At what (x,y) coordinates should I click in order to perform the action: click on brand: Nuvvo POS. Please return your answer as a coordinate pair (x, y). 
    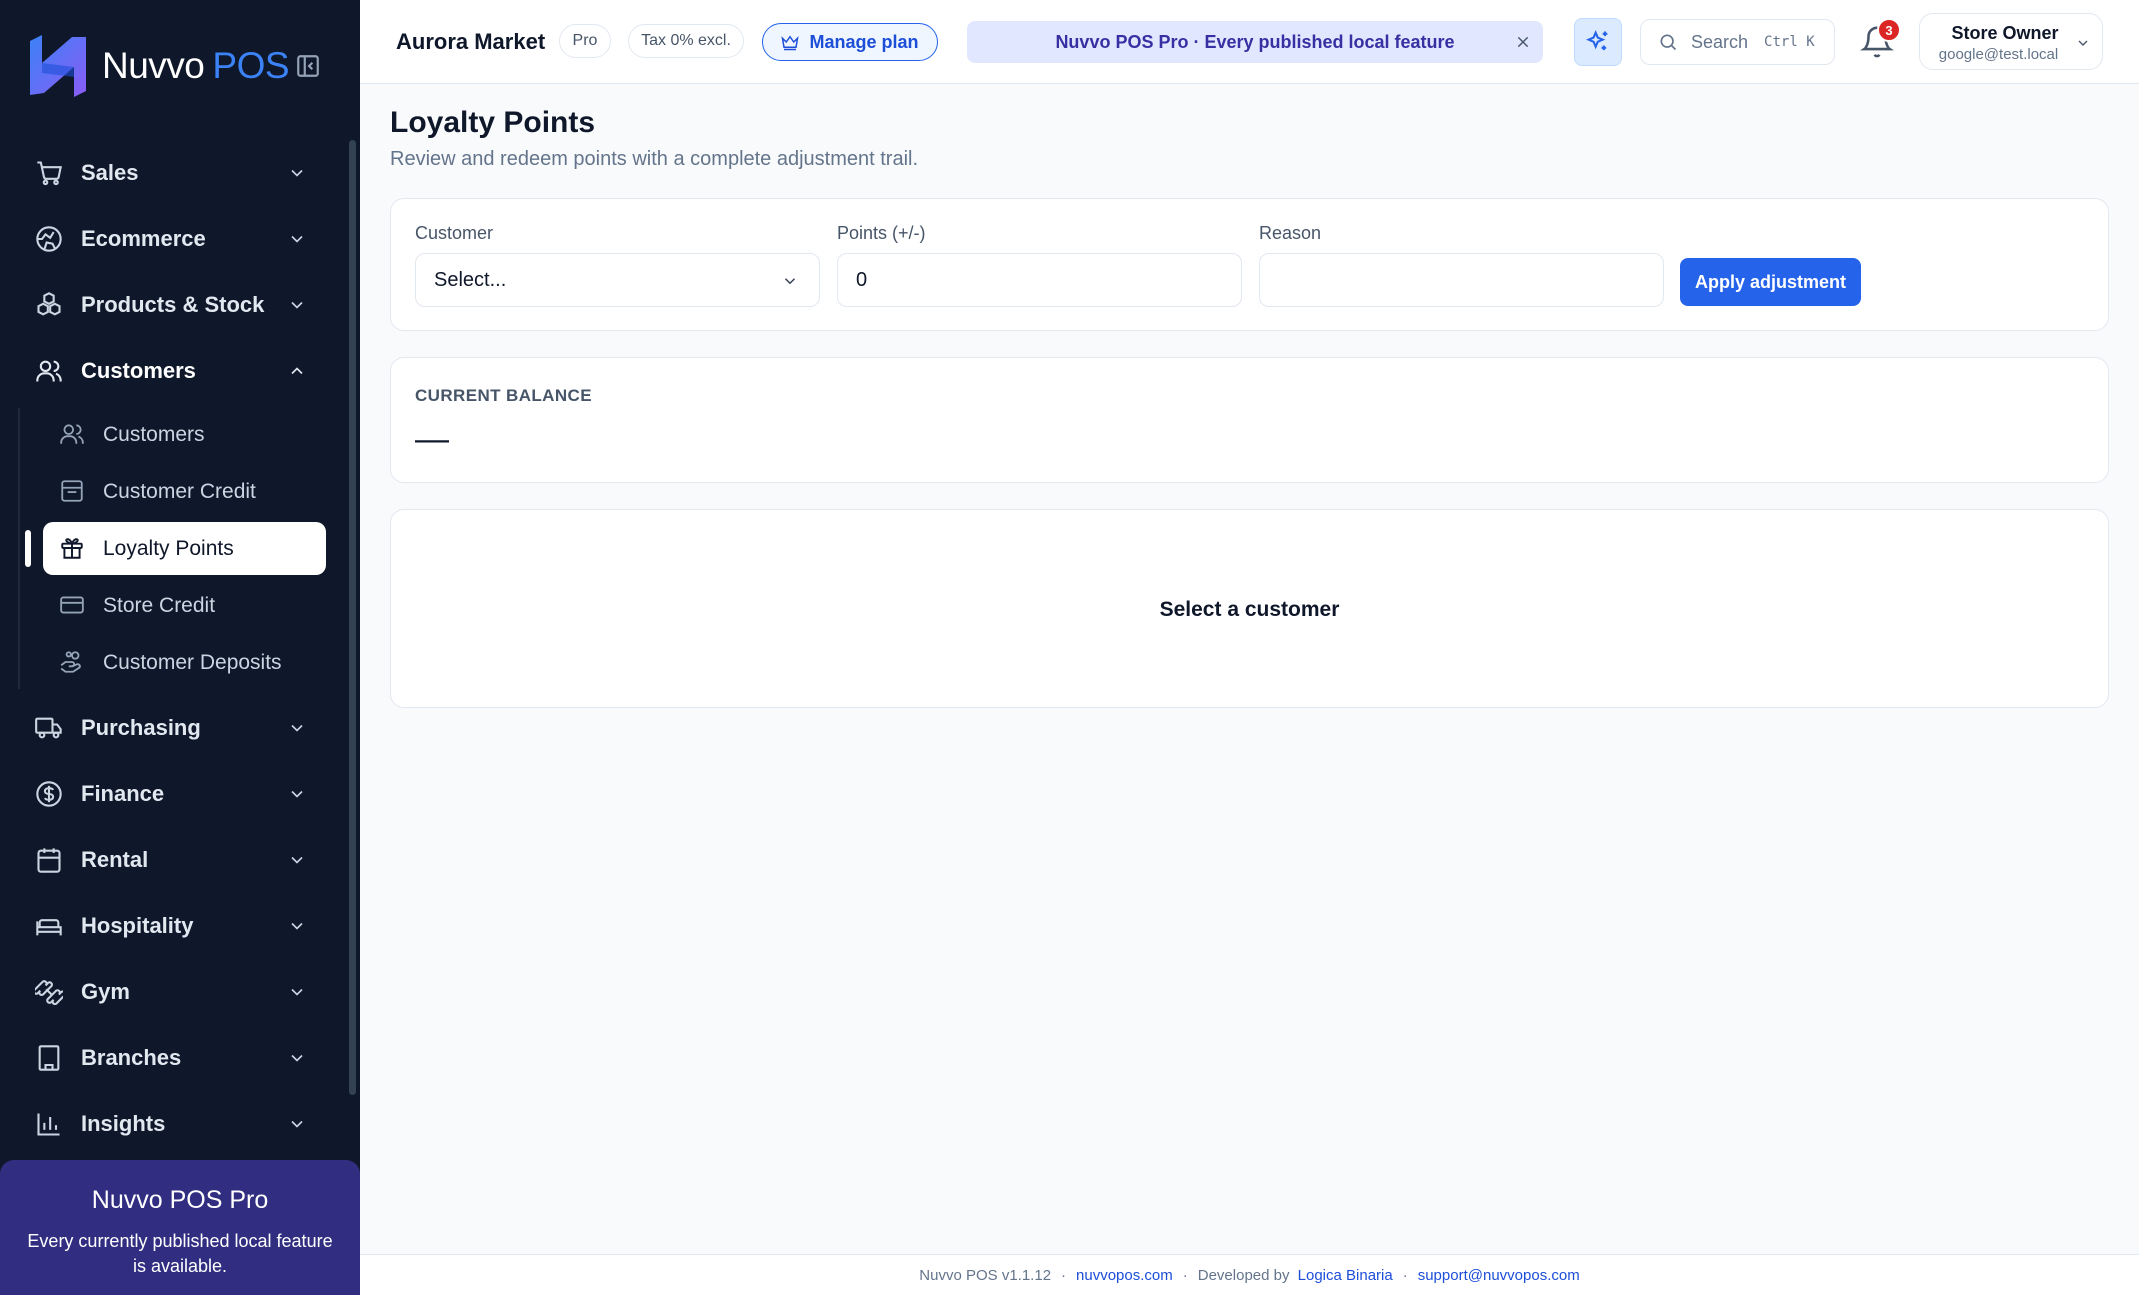
    Looking at the image, I should click on (181, 66).